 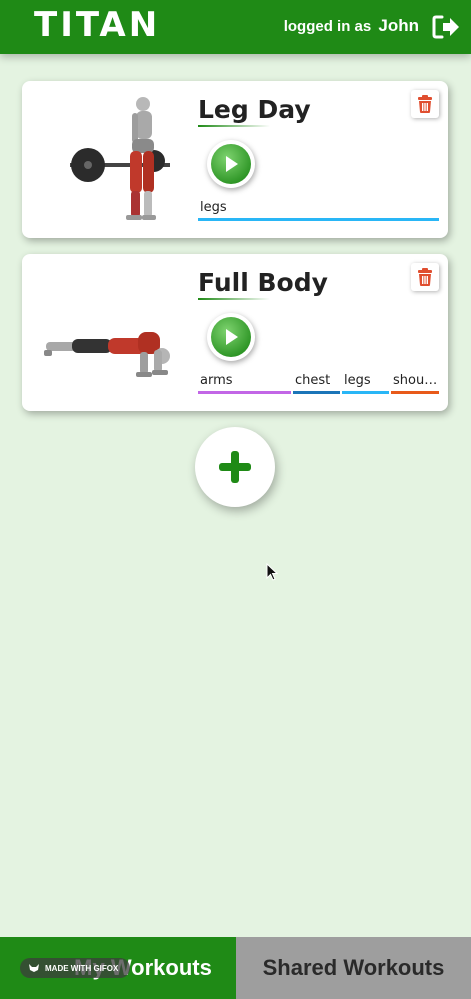 I want to click on gifox-watermark: MADE WITH GIFOX, so click(x=75, y=968).